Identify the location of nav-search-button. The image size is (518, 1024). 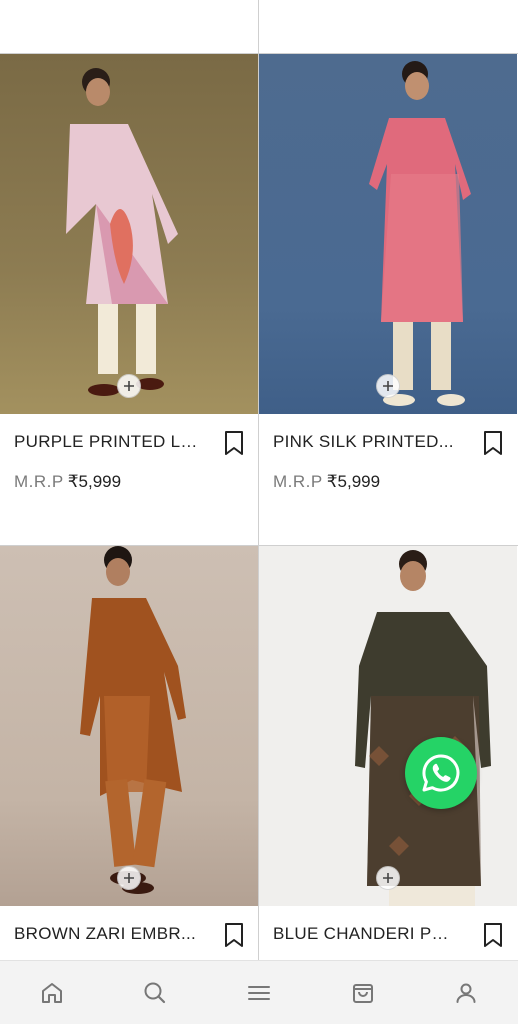
(155, 993).